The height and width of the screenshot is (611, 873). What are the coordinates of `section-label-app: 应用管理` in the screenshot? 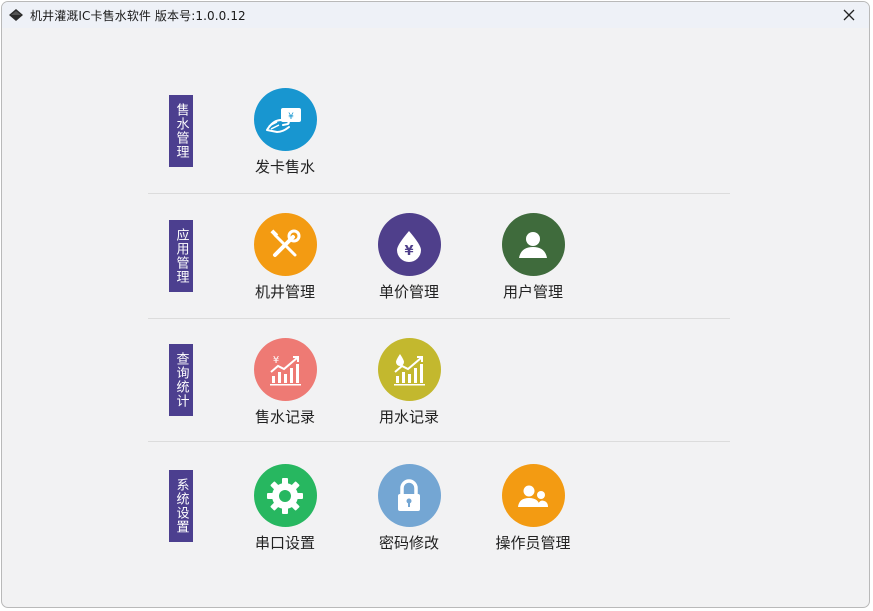 It's located at (181, 256).